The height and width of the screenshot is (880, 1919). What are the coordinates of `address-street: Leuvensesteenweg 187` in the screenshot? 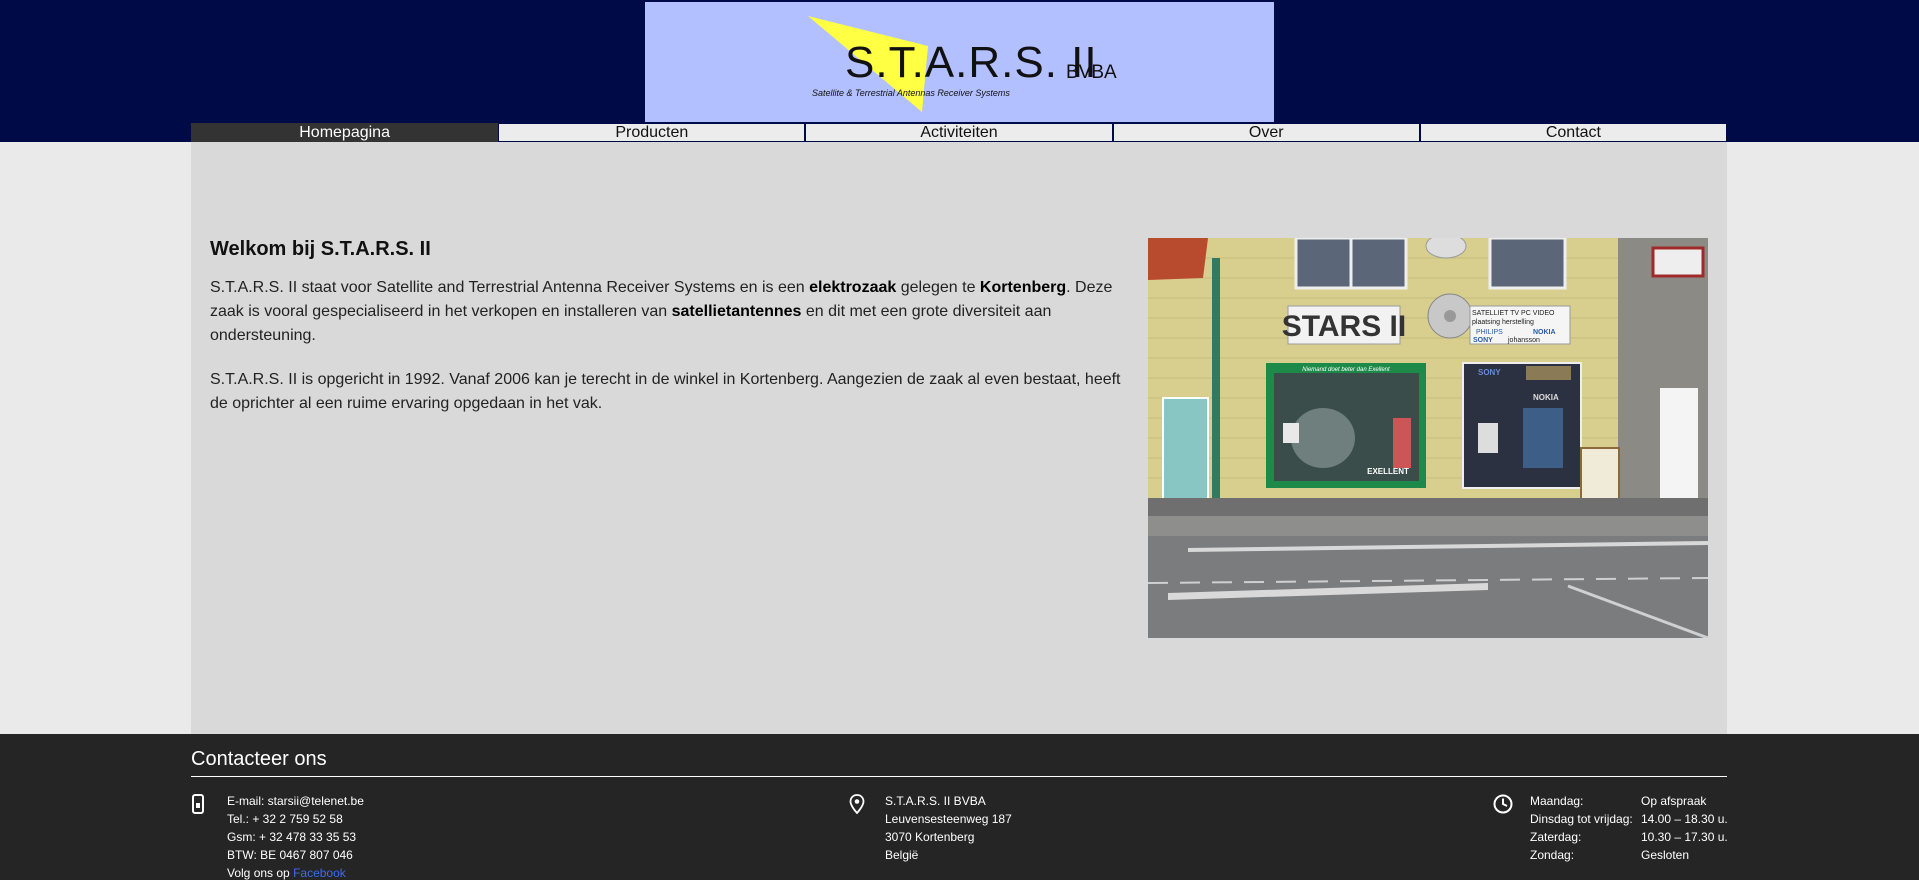 It's located at (948, 819).